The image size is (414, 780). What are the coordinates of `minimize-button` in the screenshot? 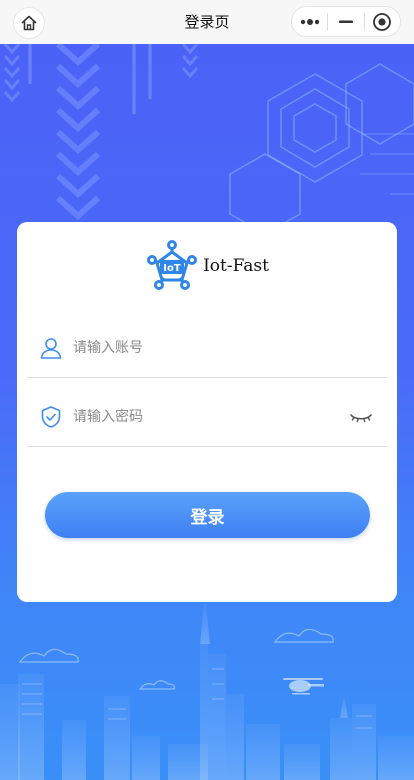 It's located at (345, 21).